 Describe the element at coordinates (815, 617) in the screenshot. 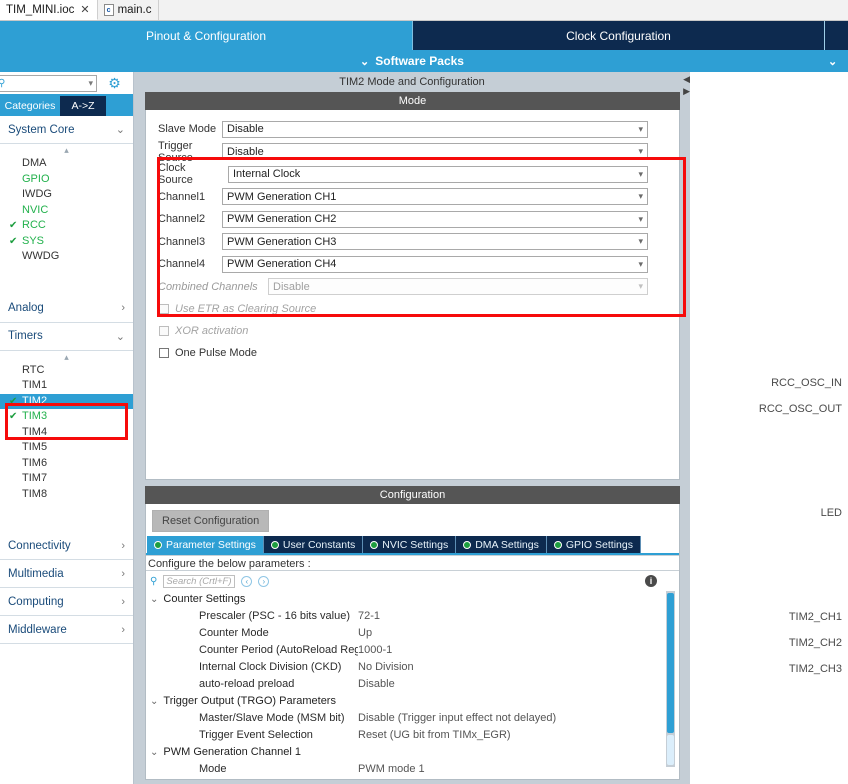

I see `pin-label-tim2-ch1: TIM2_CH1` at that location.